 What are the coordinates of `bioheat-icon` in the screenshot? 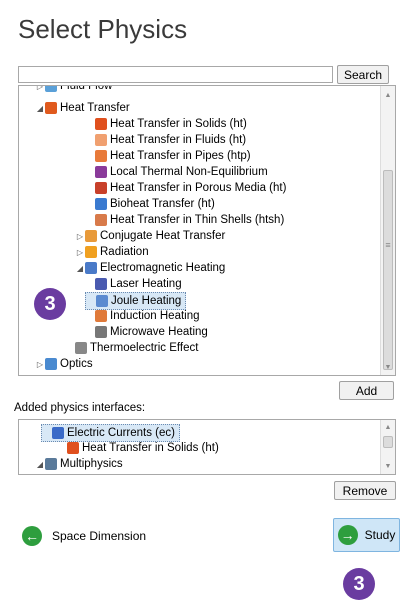 It's located at (101, 204).